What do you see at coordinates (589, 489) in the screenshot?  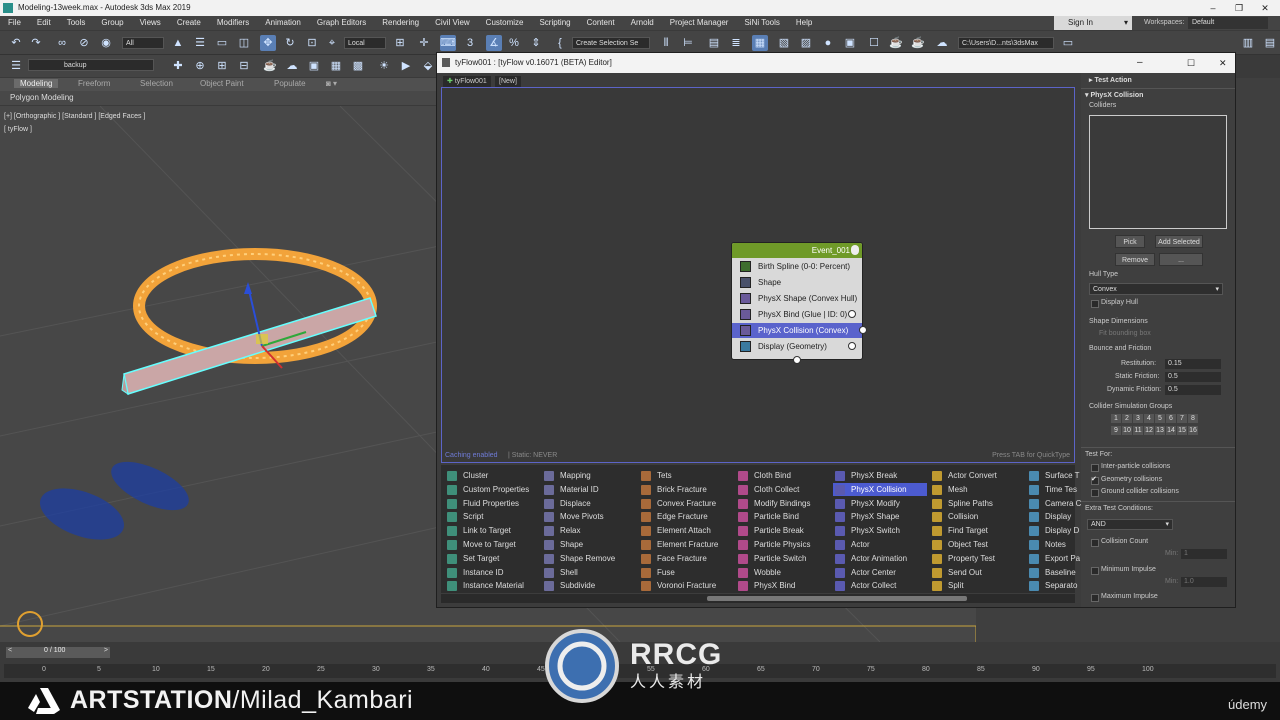 I see `palette-op-material-id: Material ID` at bounding box center [589, 489].